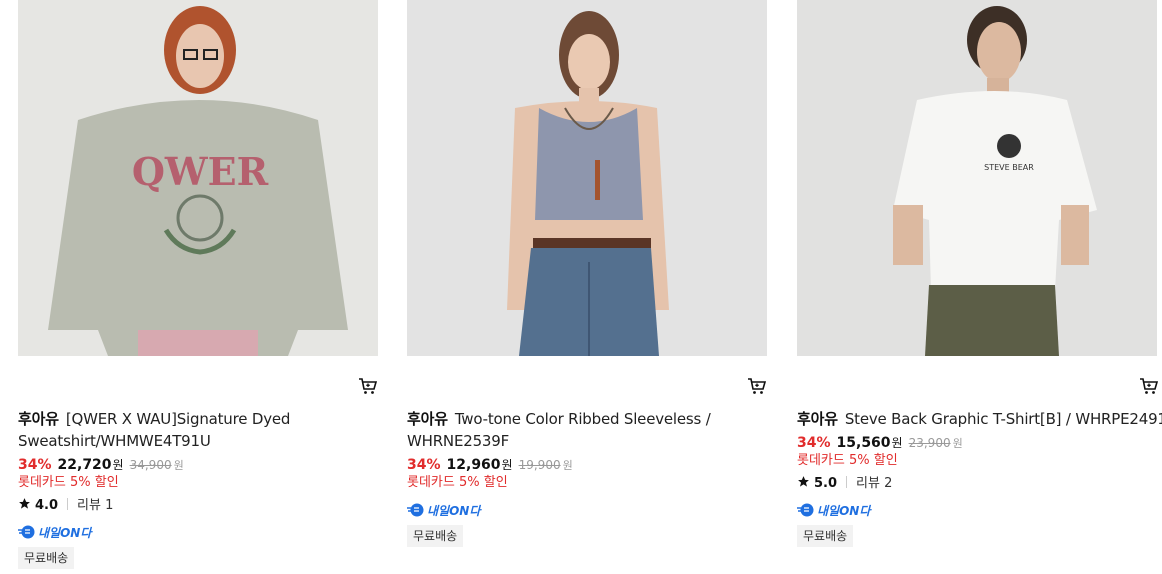 The height and width of the screenshot is (574, 1162). I want to click on rating-score: 5.0, so click(826, 483).